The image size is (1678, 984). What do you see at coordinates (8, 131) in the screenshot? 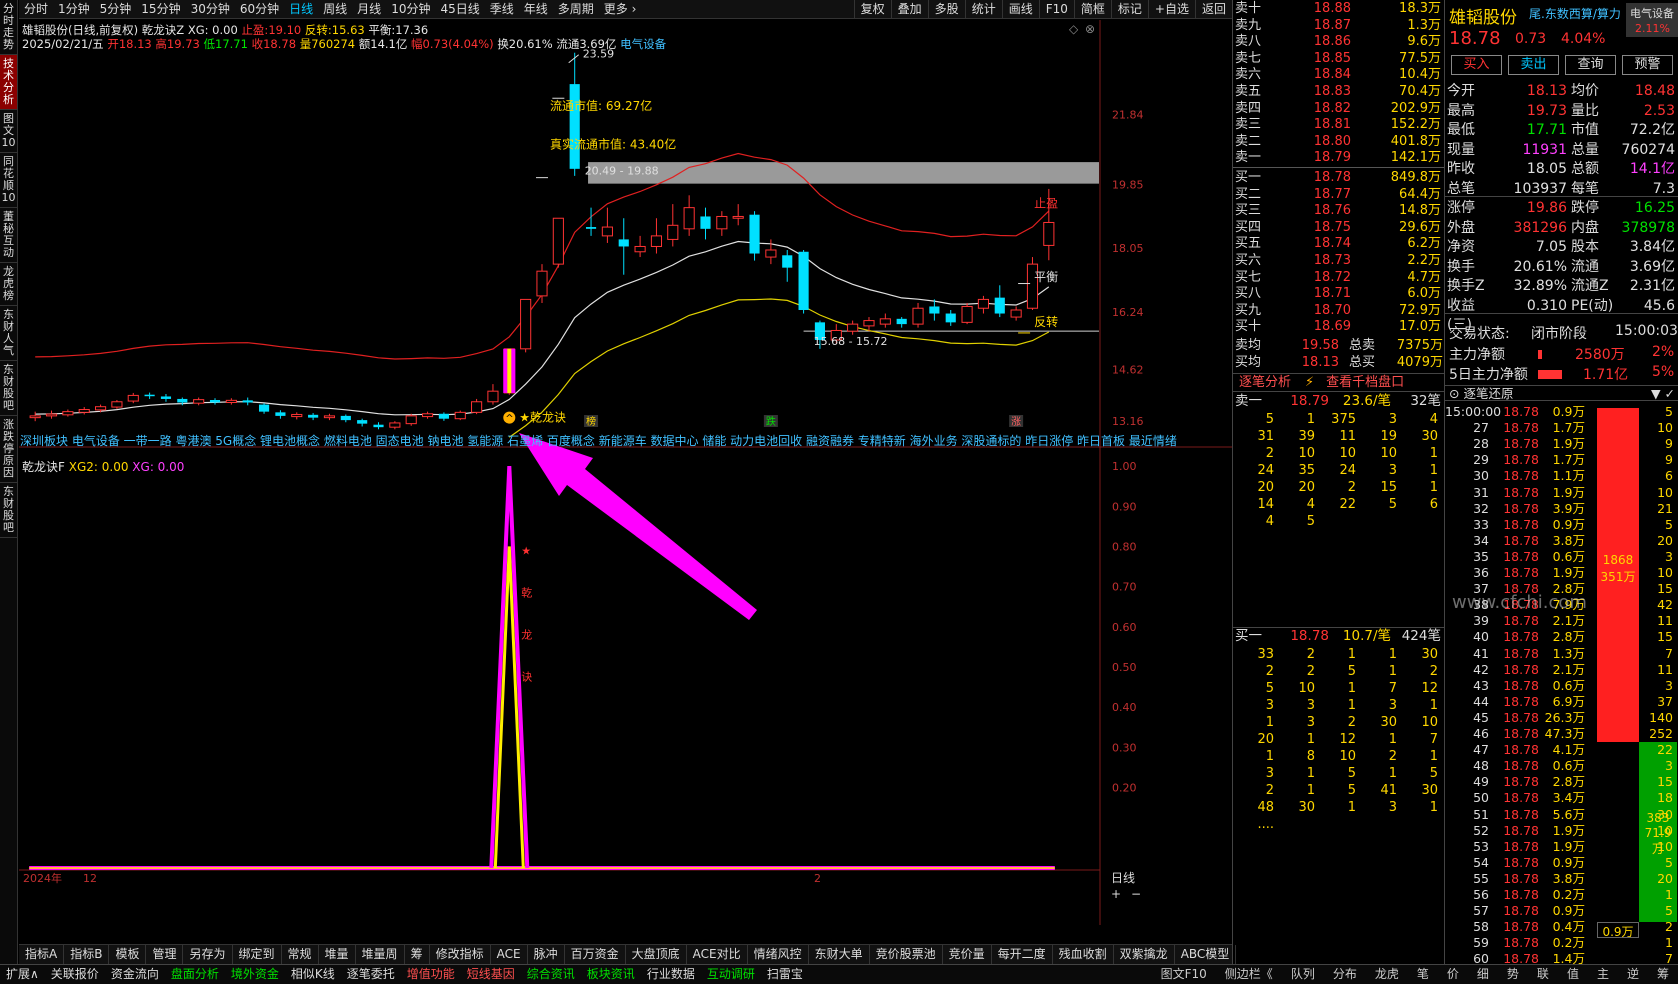
I see `left-tab-2: 图文10` at bounding box center [8, 131].